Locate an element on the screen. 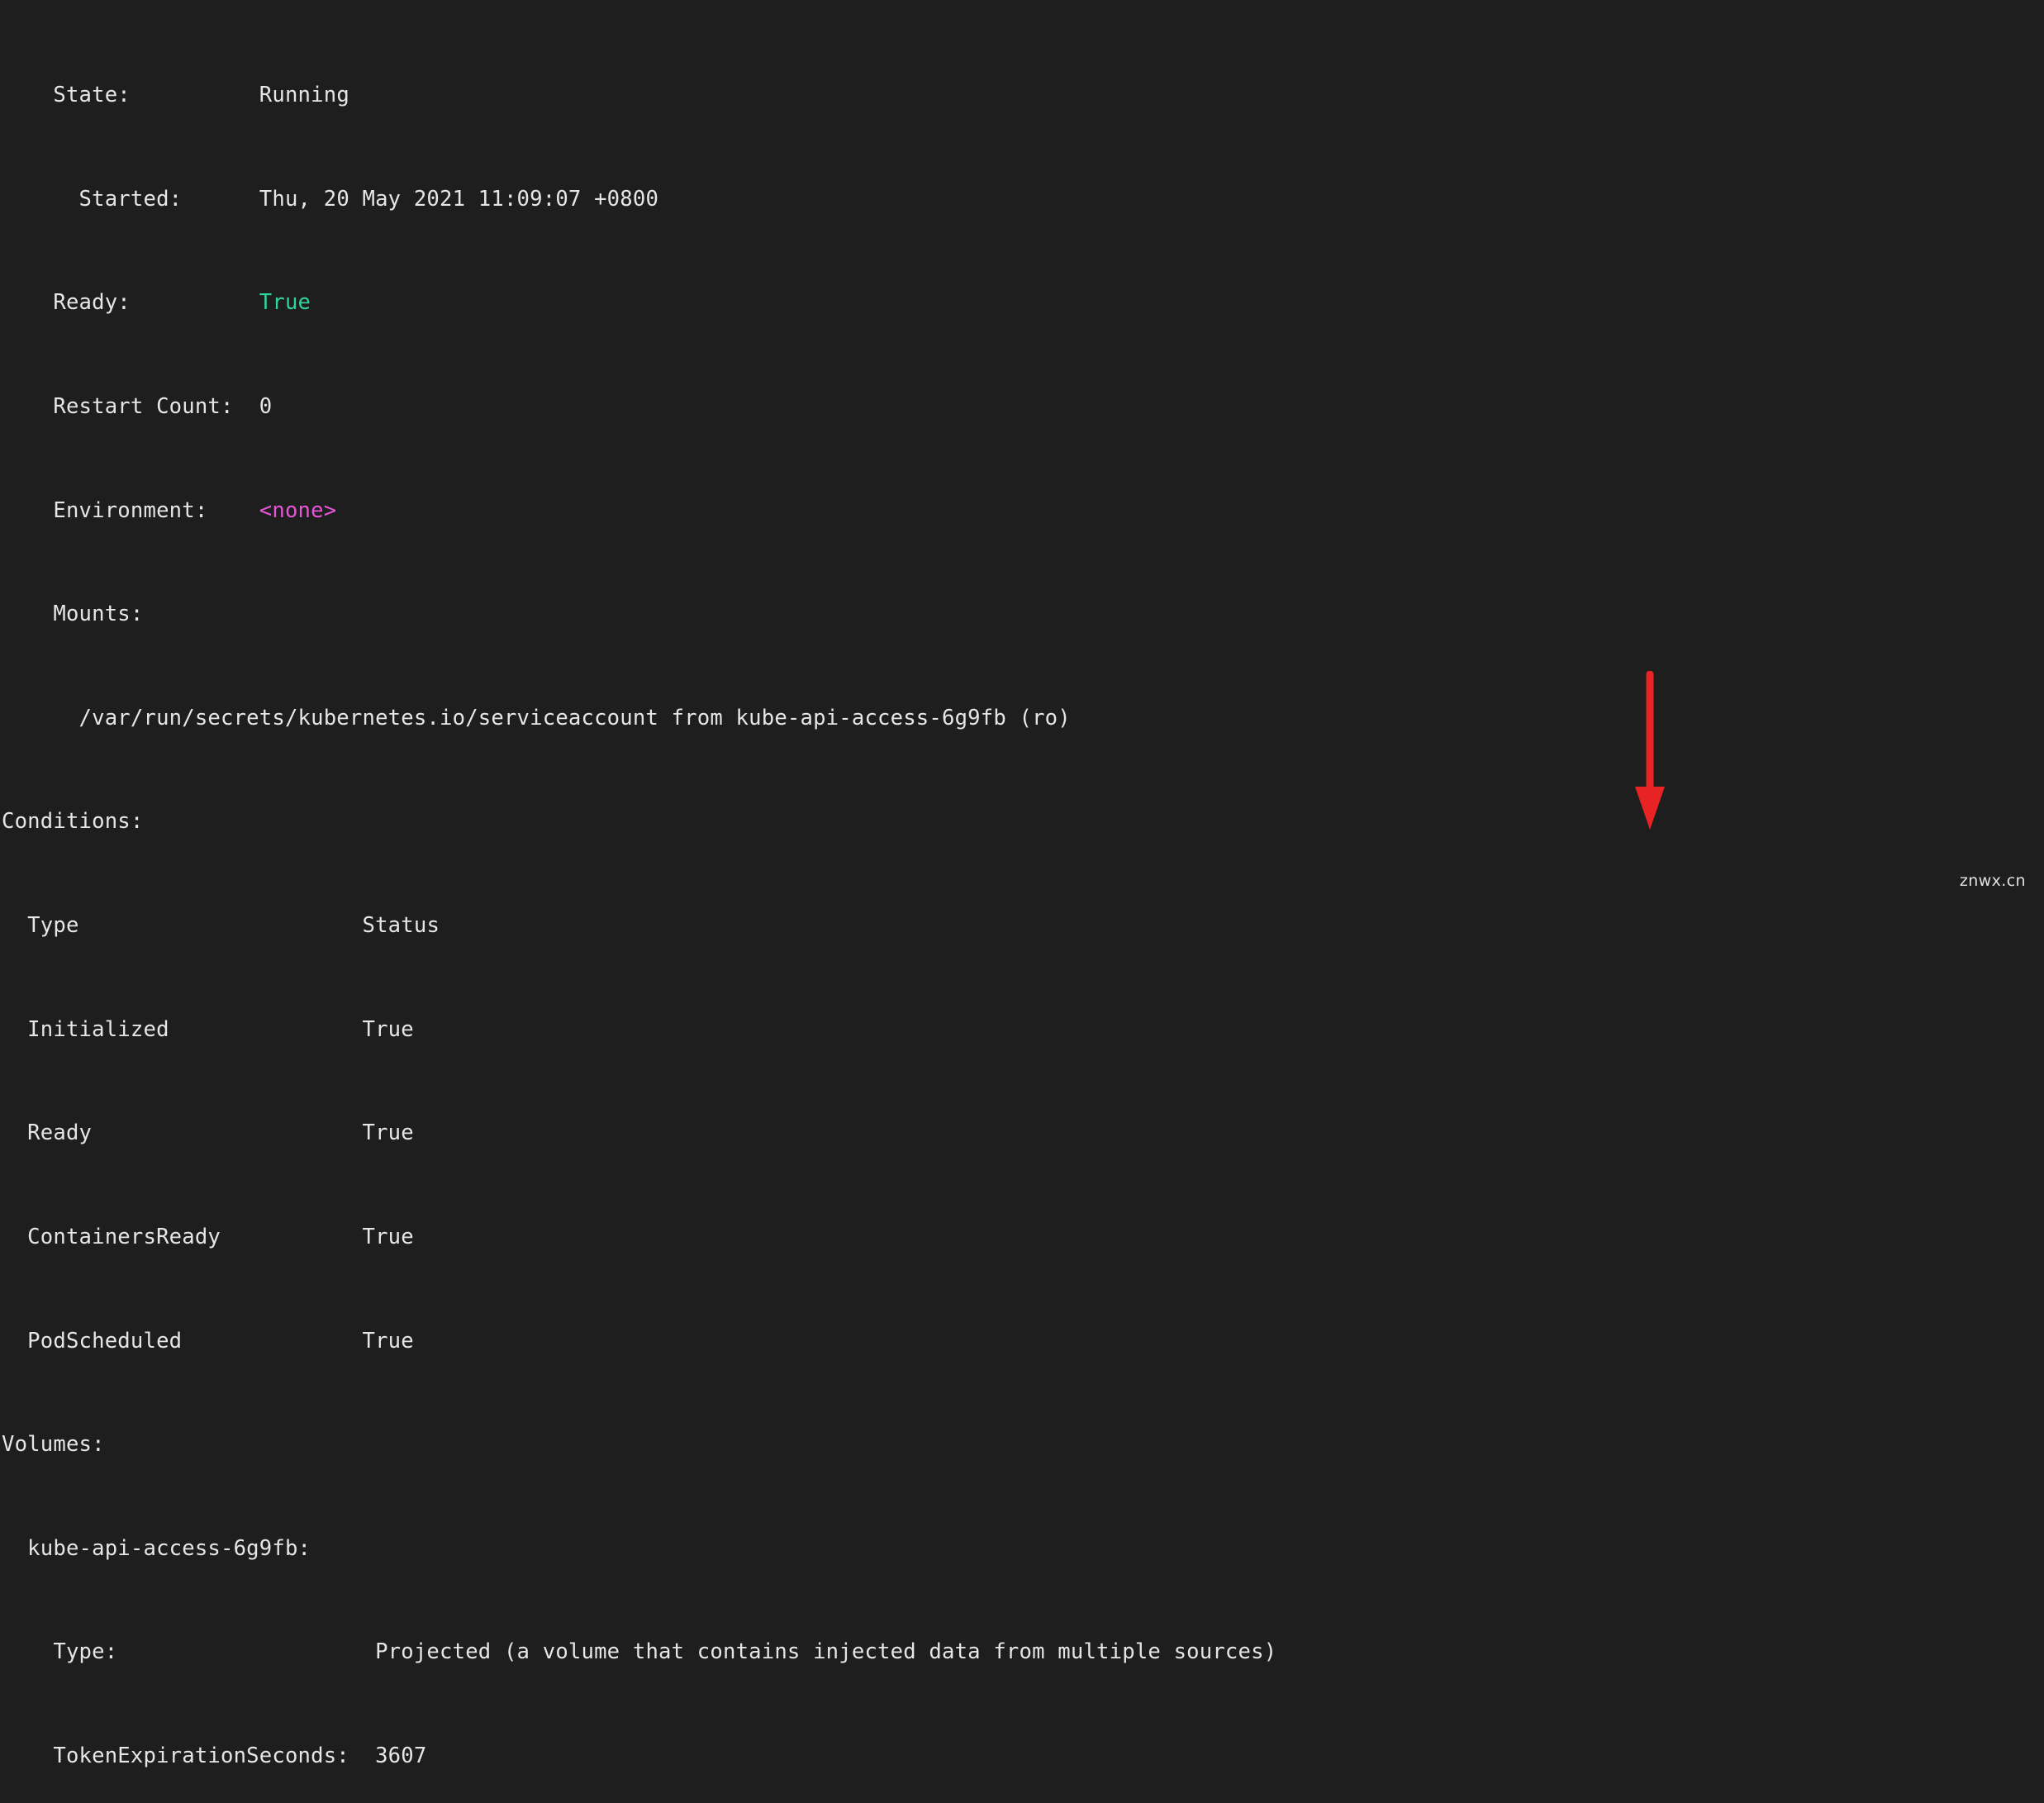 The image size is (2044, 1803). token-expiration-label: TokenExpirationSeconds: is located at coordinates (189, 1755).